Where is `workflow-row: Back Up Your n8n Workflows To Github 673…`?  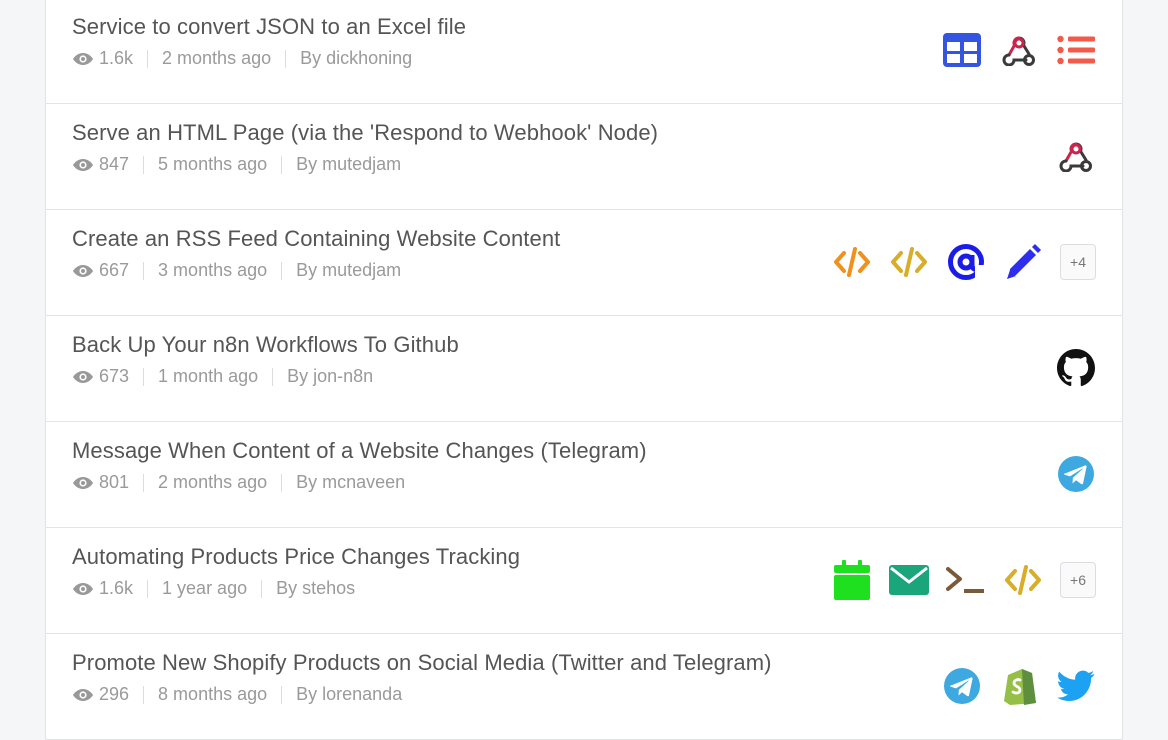 workflow-row: Back Up Your n8n Workflows To Github 673… is located at coordinates (584, 369).